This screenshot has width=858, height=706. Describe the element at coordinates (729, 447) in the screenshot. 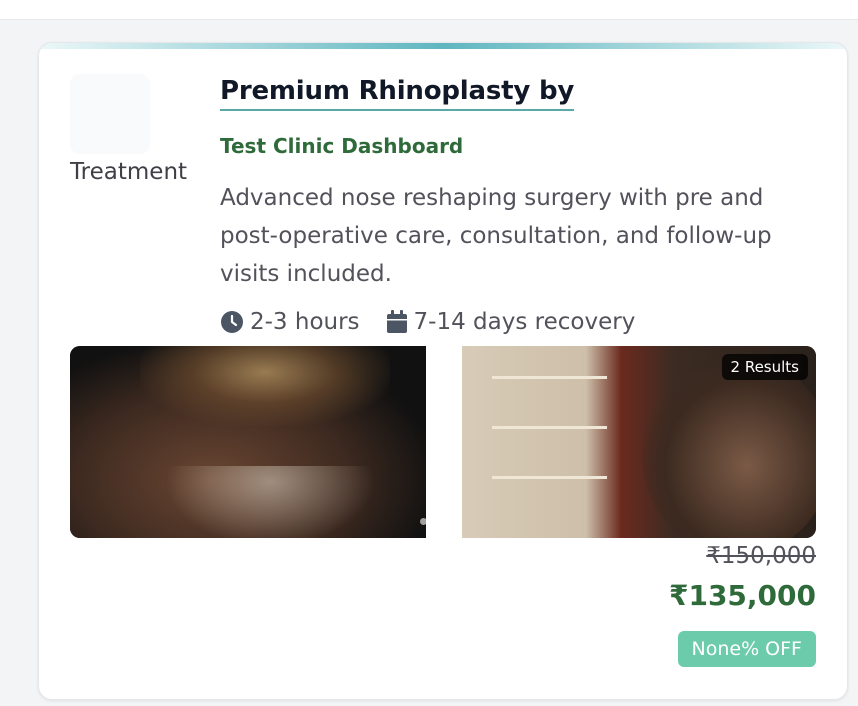

I see `after-photo-subject` at that location.